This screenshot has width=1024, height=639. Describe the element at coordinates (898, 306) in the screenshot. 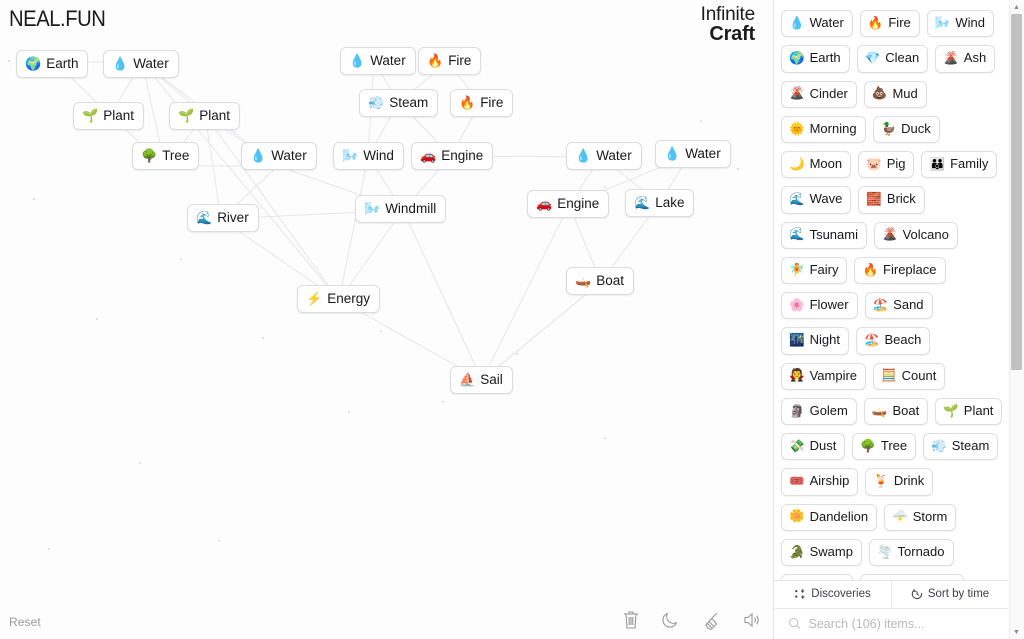

I see `element-item: 🏖️ Sand` at that location.